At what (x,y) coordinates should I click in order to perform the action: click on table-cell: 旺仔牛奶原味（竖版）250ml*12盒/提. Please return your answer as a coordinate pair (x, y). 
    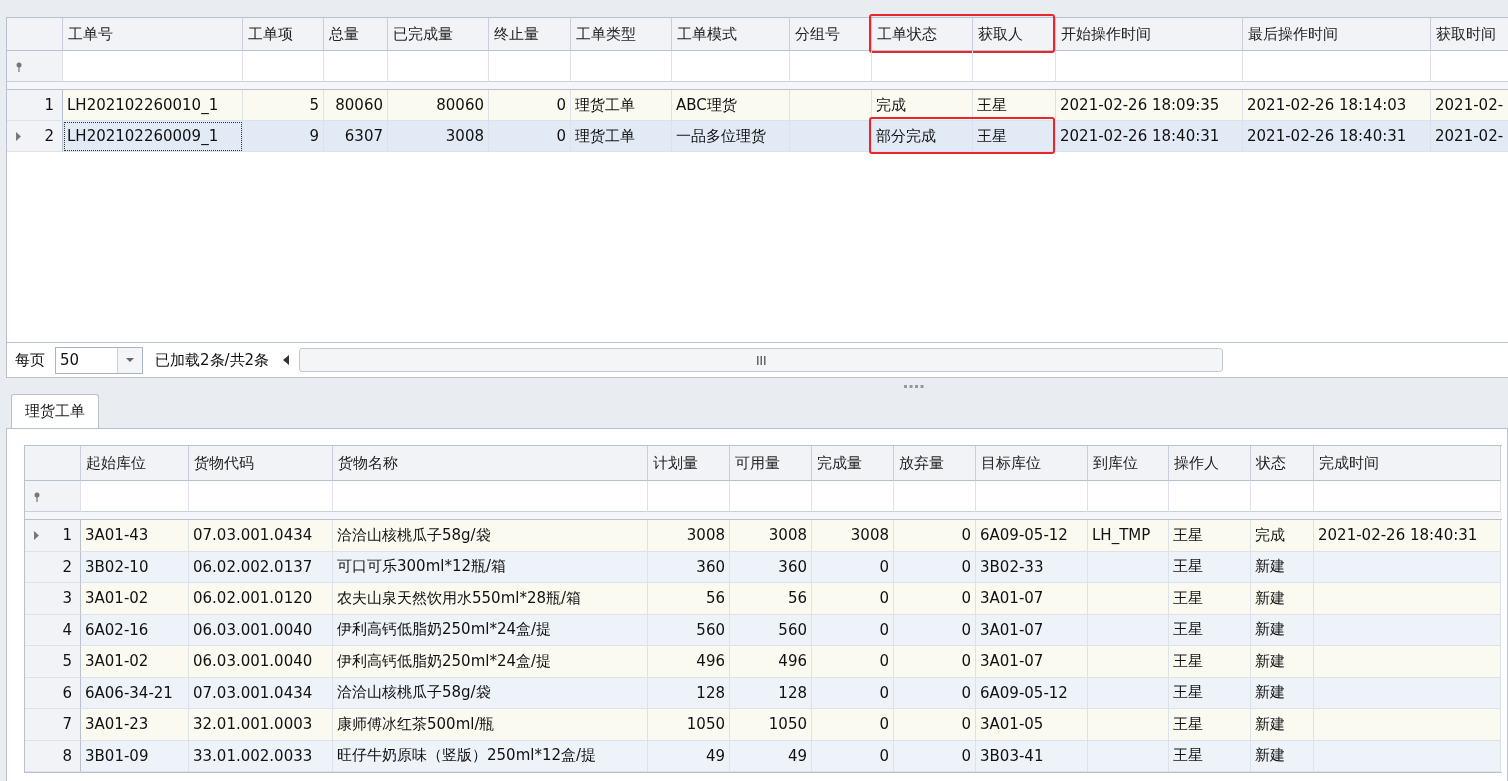
    Looking at the image, I should click on (467, 756).